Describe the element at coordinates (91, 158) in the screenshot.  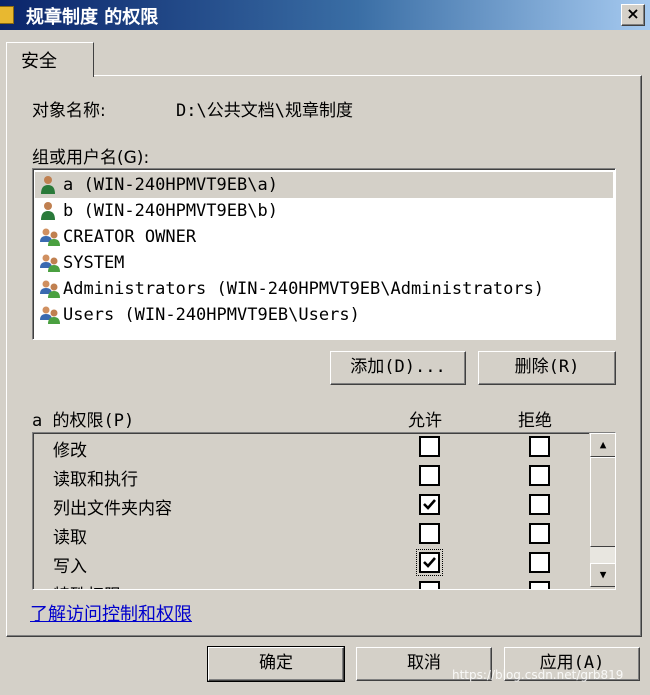
I see `groups-label: 组或用户名(G):` at that location.